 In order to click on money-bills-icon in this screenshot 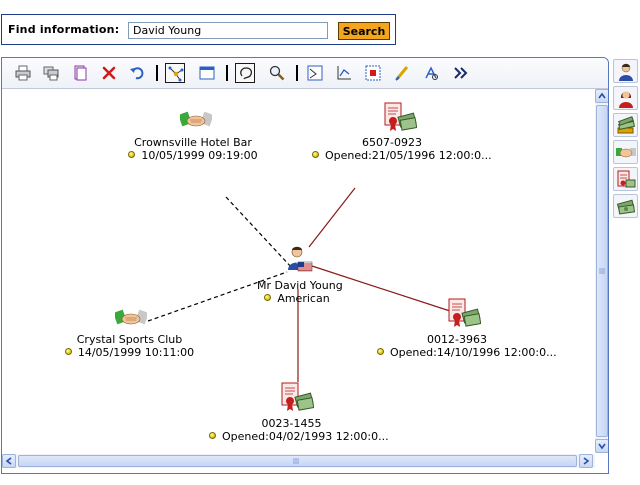, I will do `click(626, 207)`.